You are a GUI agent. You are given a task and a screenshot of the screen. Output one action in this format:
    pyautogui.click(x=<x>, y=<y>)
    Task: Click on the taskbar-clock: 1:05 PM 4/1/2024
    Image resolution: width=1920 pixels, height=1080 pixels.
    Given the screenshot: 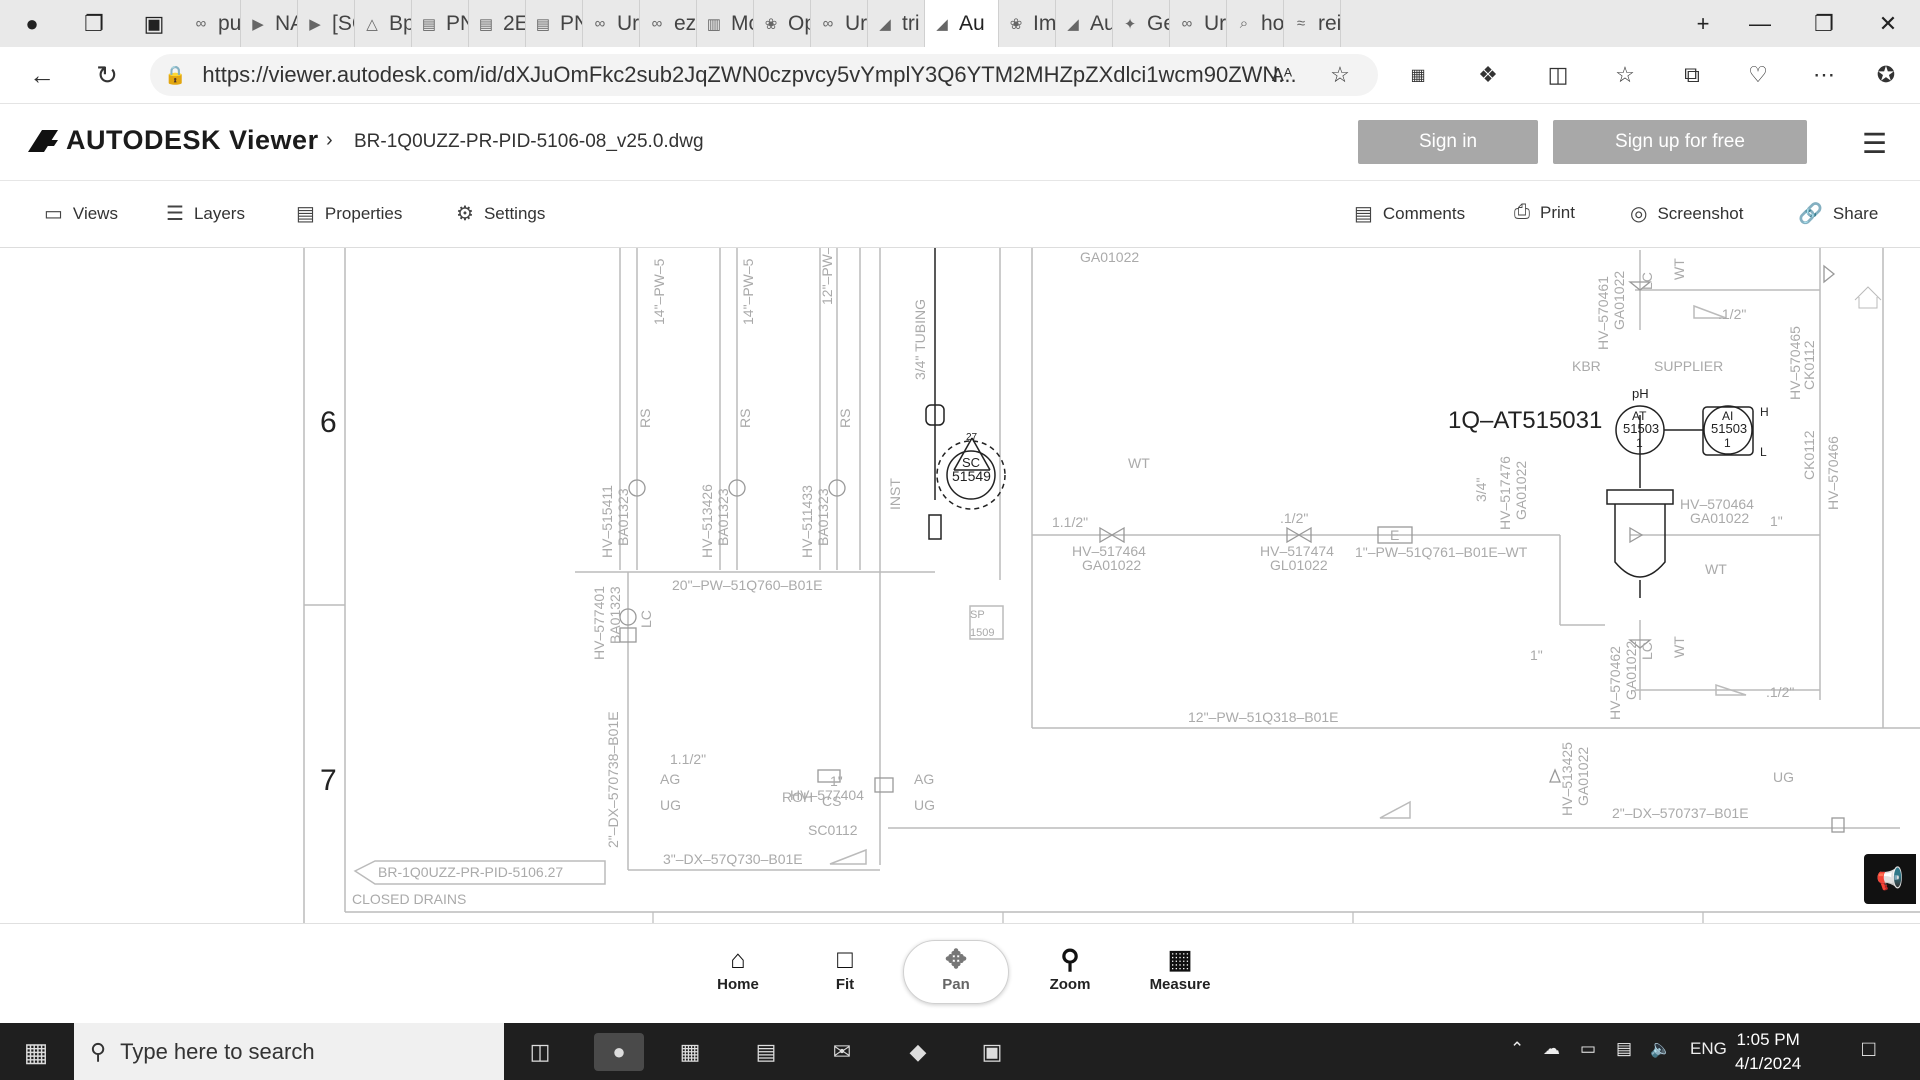 What is the action you would take?
    pyautogui.click(x=1768, y=1052)
    